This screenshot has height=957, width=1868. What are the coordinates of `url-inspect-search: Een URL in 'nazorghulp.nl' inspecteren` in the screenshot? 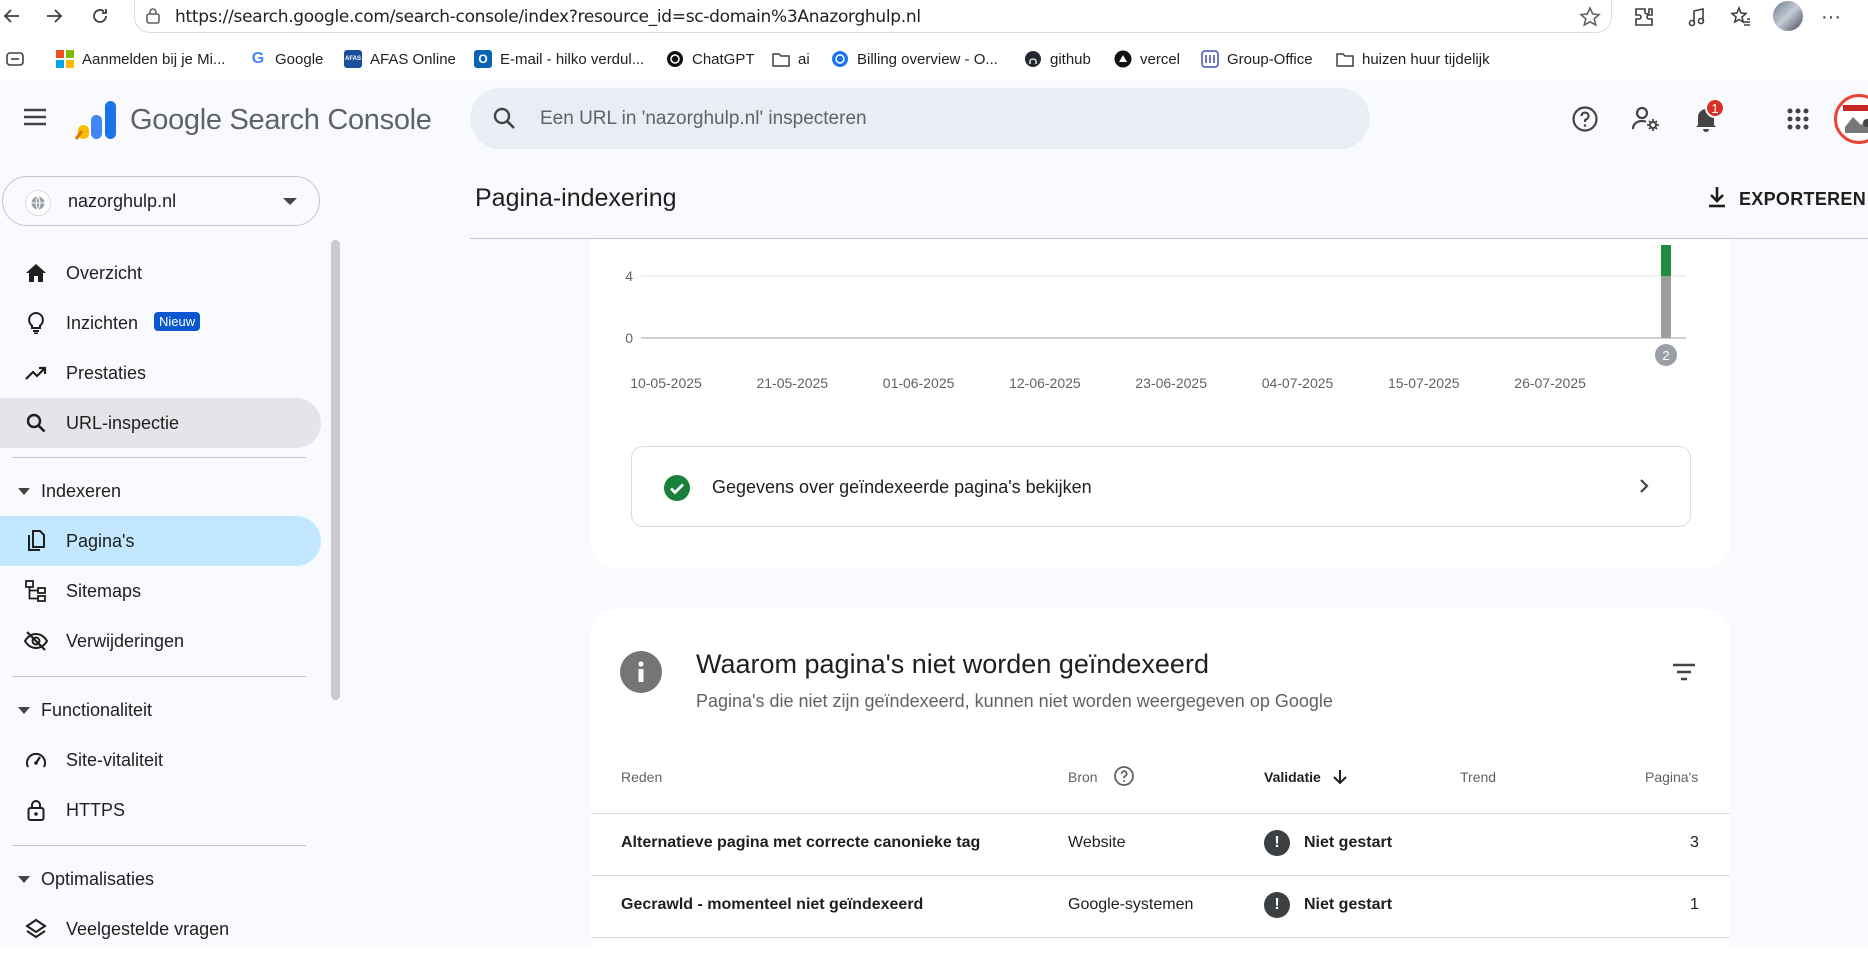 It's located at (920, 118).